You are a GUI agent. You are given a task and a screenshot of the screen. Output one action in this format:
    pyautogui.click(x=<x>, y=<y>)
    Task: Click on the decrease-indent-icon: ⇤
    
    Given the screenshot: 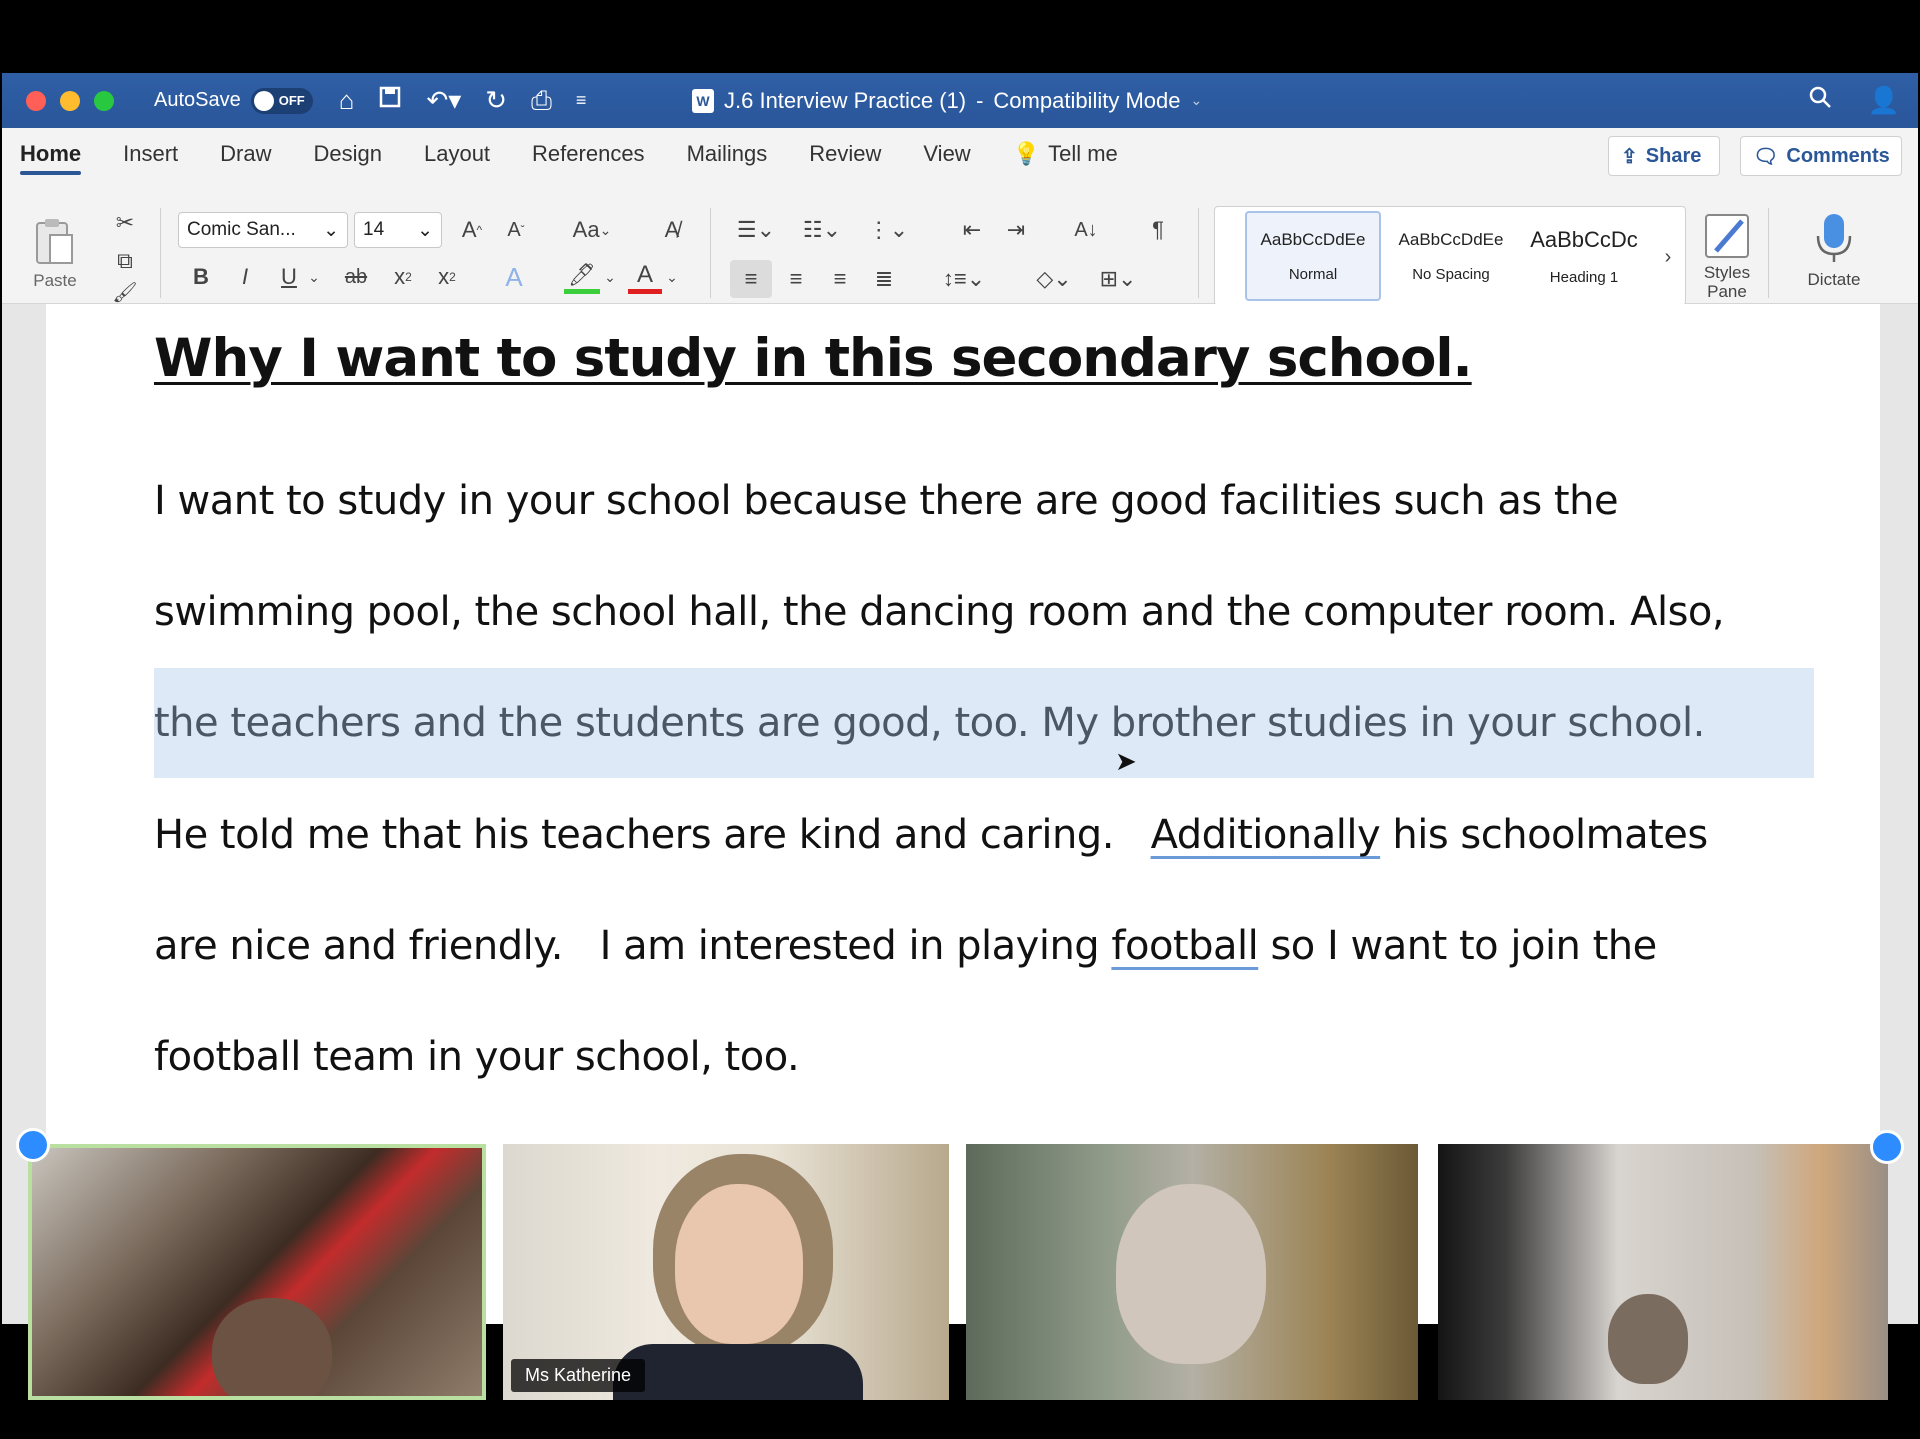 What is the action you would take?
    pyautogui.click(x=972, y=230)
    